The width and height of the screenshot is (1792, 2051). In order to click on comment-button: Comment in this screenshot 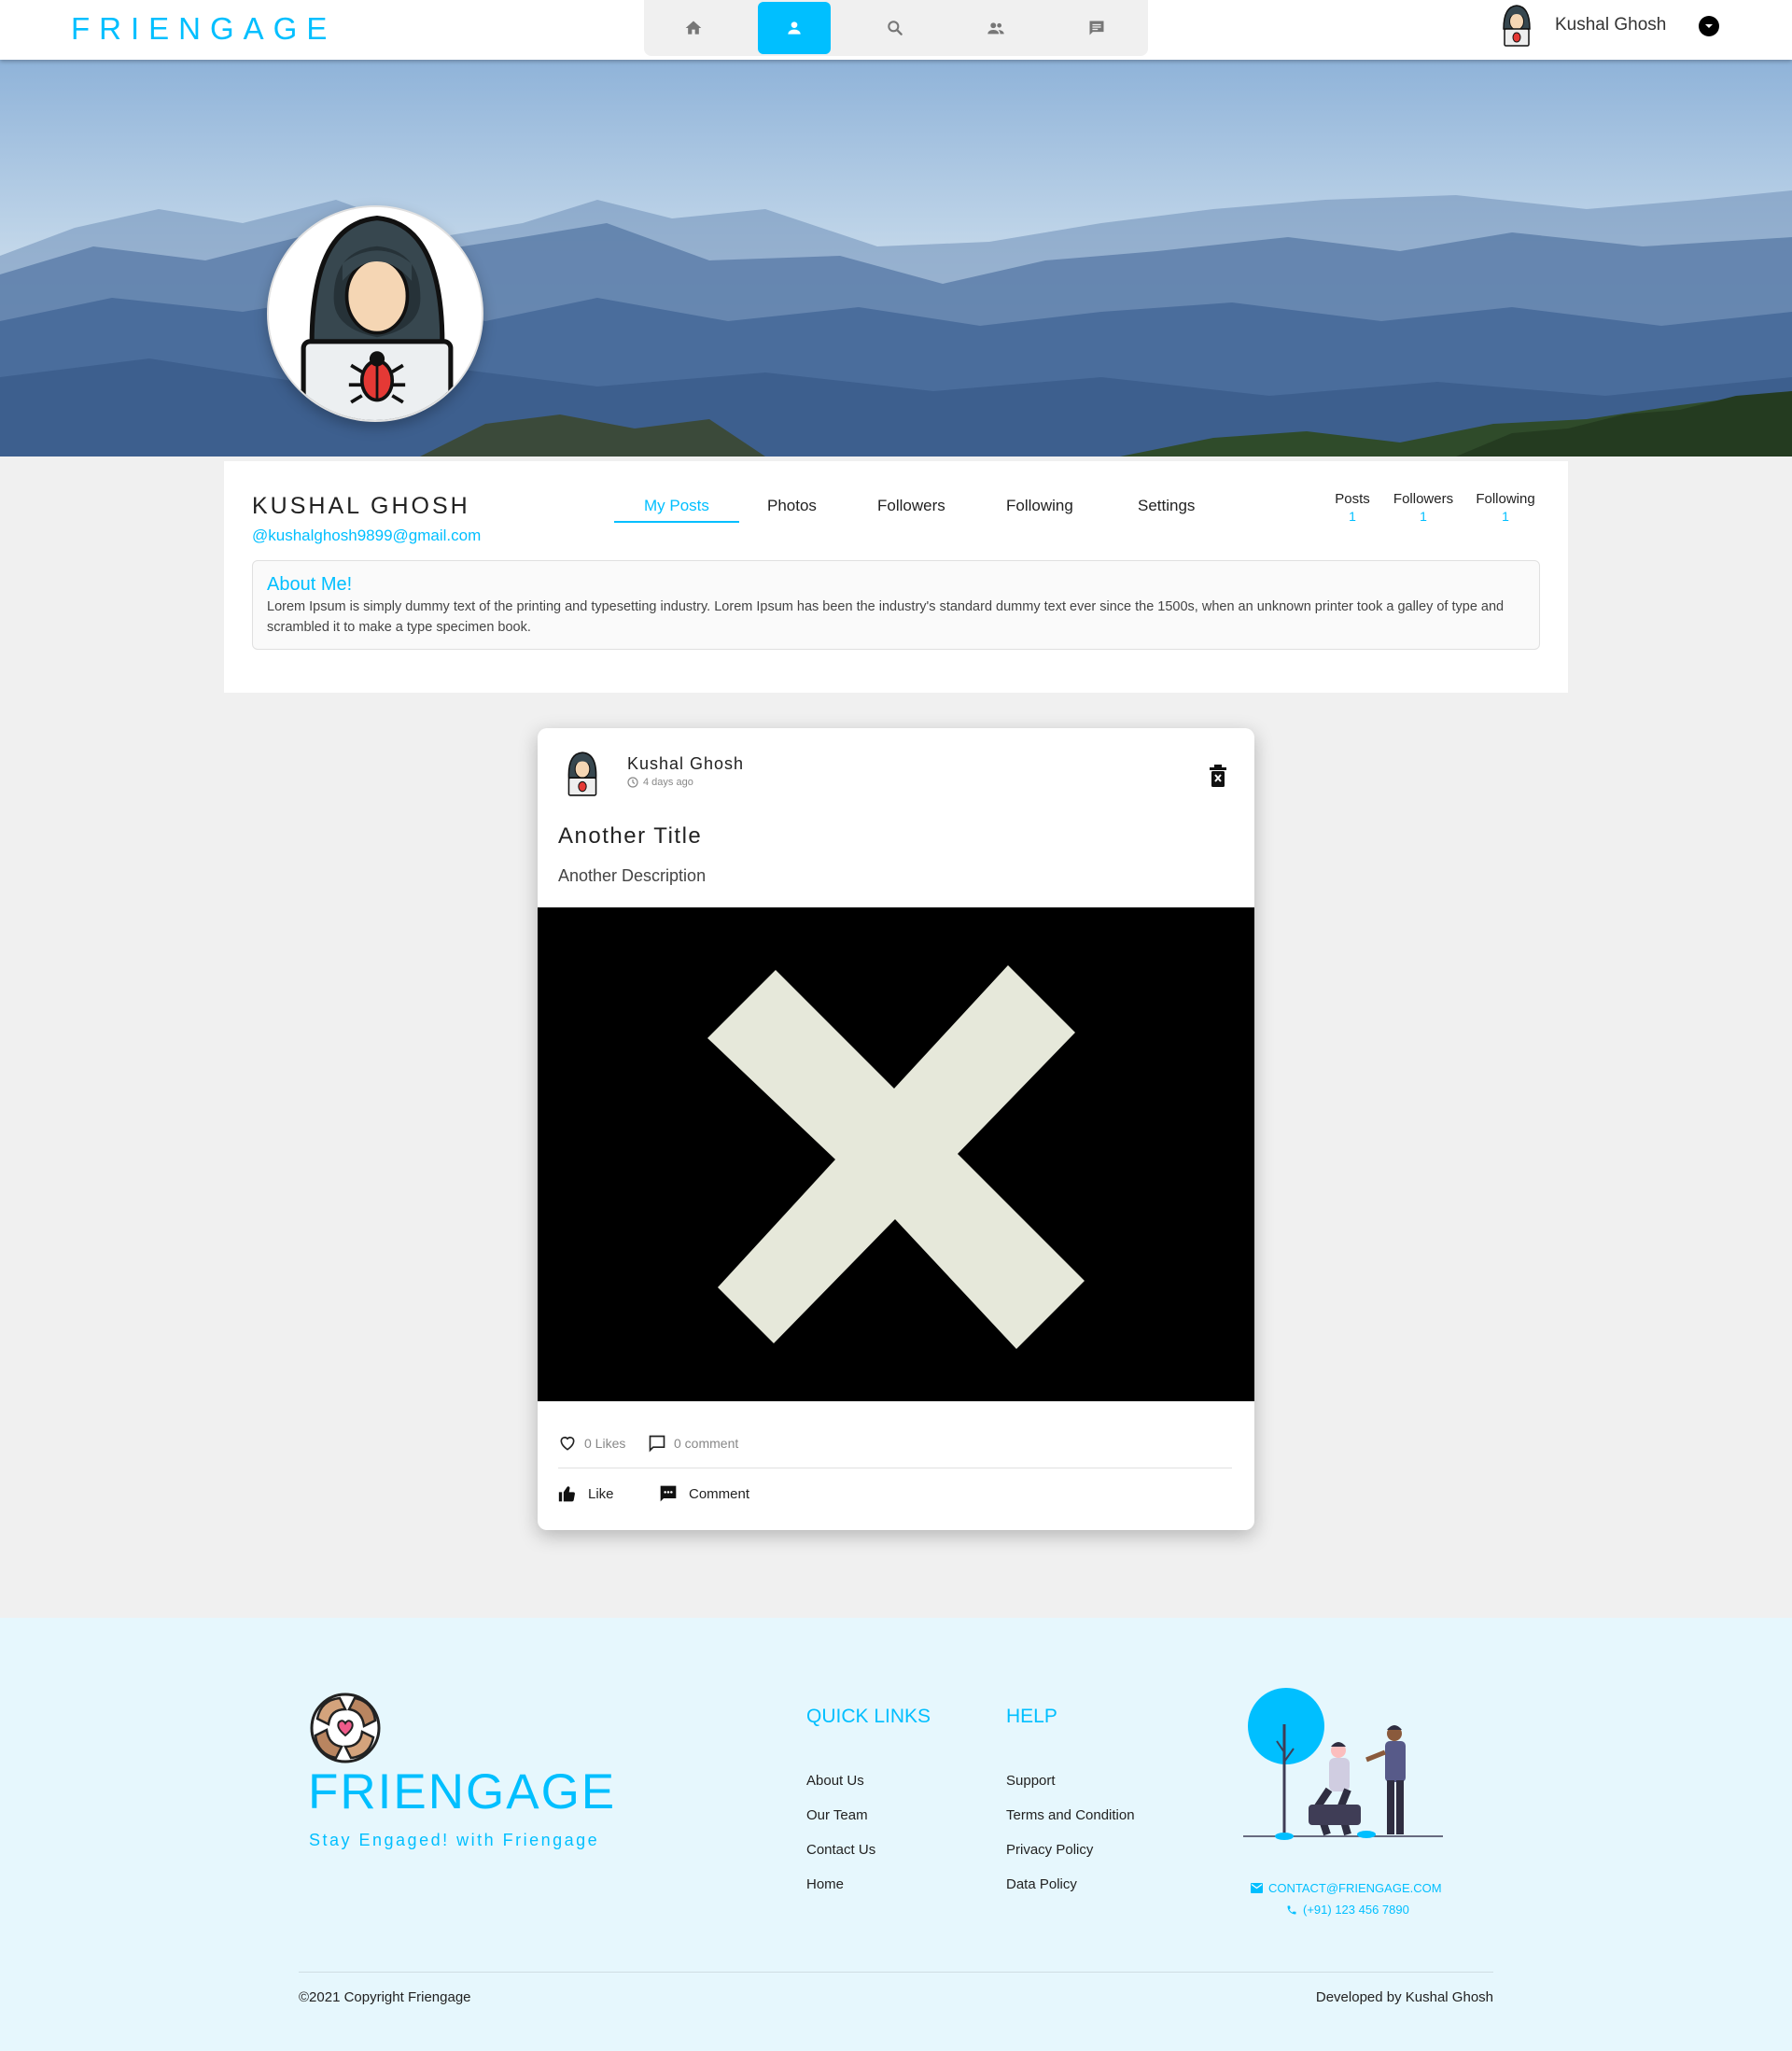, I will do `click(704, 1493)`.